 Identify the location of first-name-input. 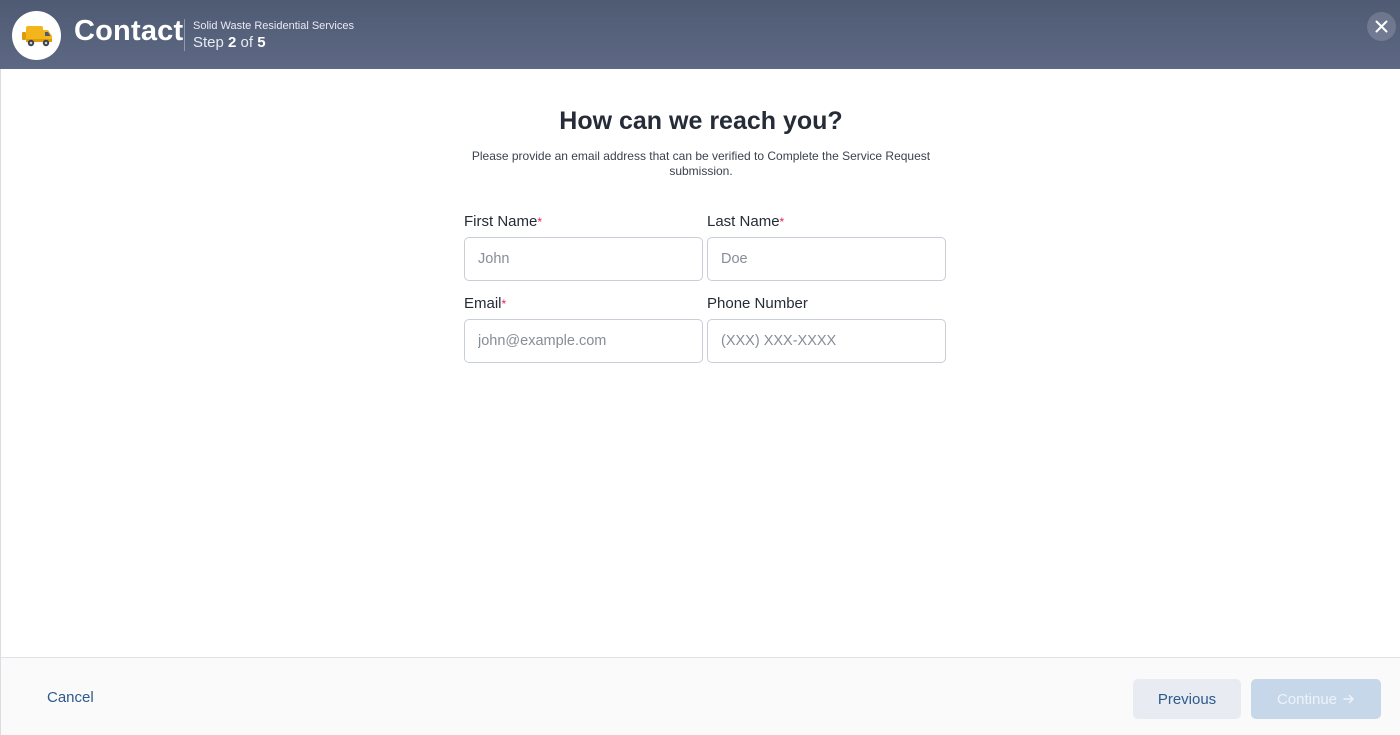
(583, 259).